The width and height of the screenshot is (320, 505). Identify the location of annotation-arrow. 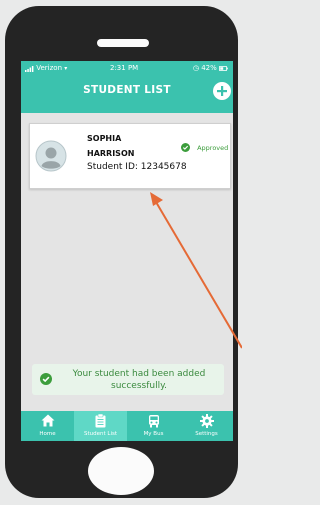
(196, 270).